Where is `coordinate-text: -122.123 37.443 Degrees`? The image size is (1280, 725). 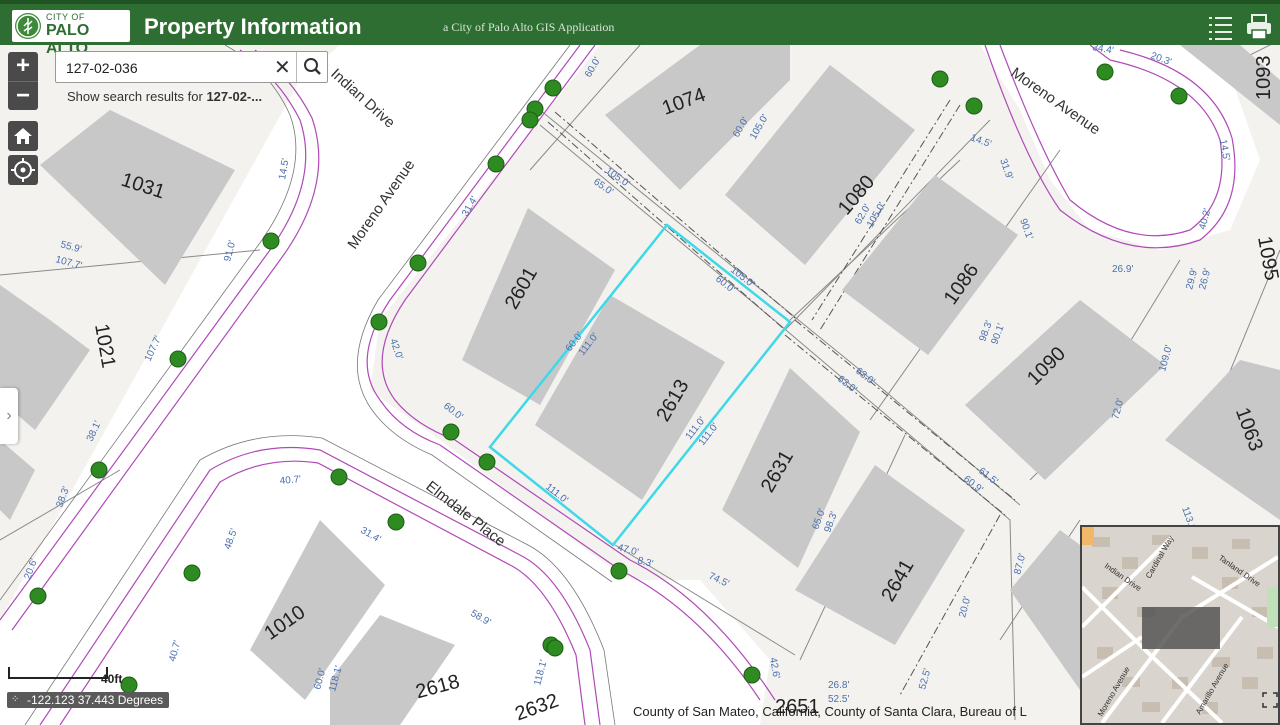 coordinate-text: -122.123 37.443 Degrees is located at coordinates (95, 700).